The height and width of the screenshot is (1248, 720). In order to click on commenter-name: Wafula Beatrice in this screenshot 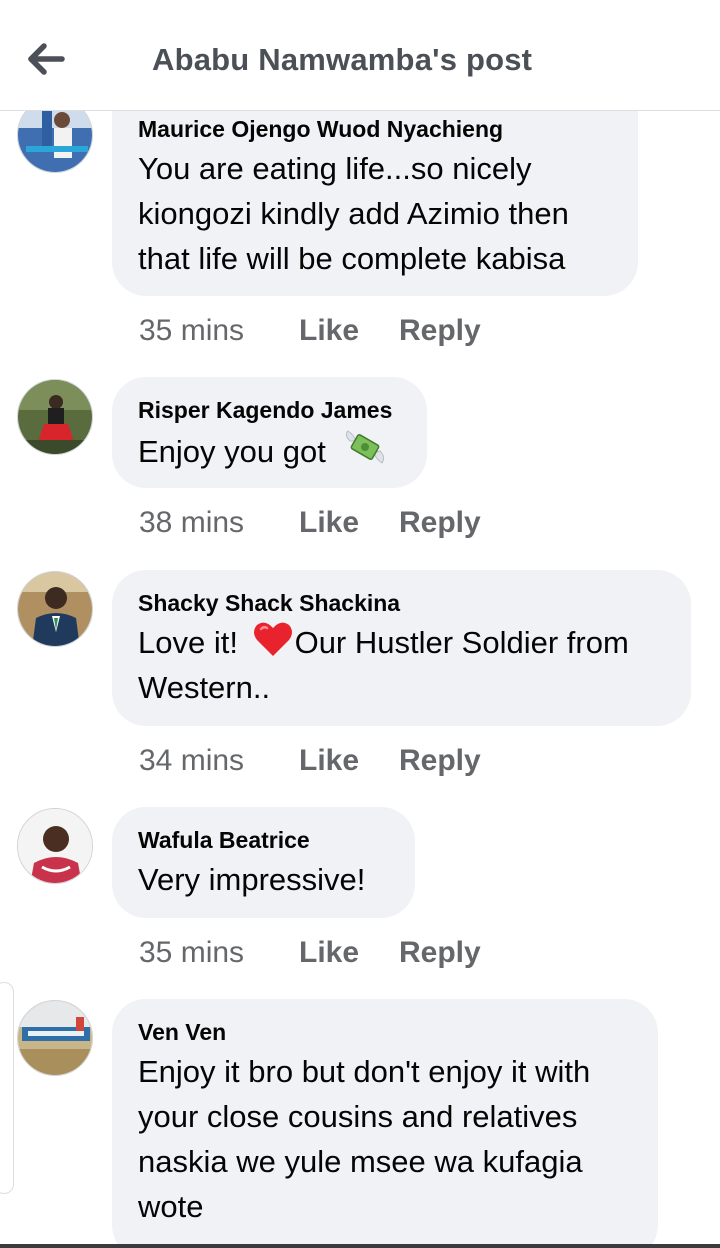, I will do `click(224, 840)`.